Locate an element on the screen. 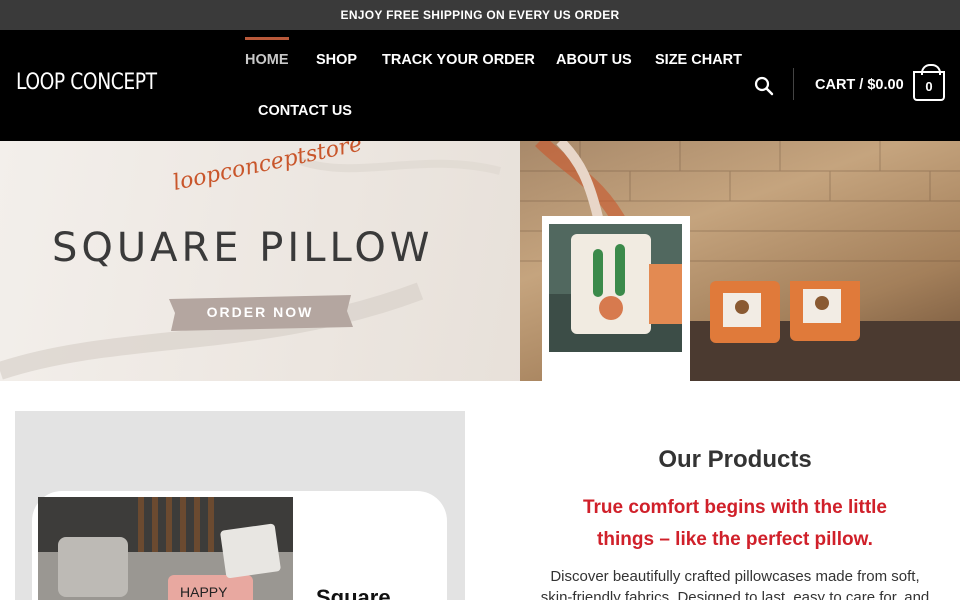 The image size is (960, 600). cactus-pillow-photo is located at coordinates (615, 288).